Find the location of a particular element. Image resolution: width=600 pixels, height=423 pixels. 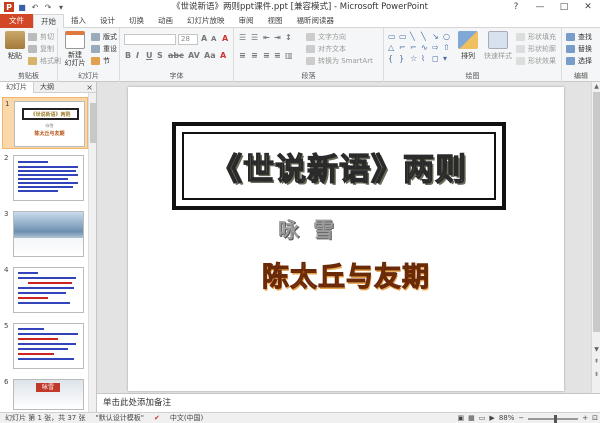

customize-quick-access-icon: ▾ is located at coordinates (61, 7).